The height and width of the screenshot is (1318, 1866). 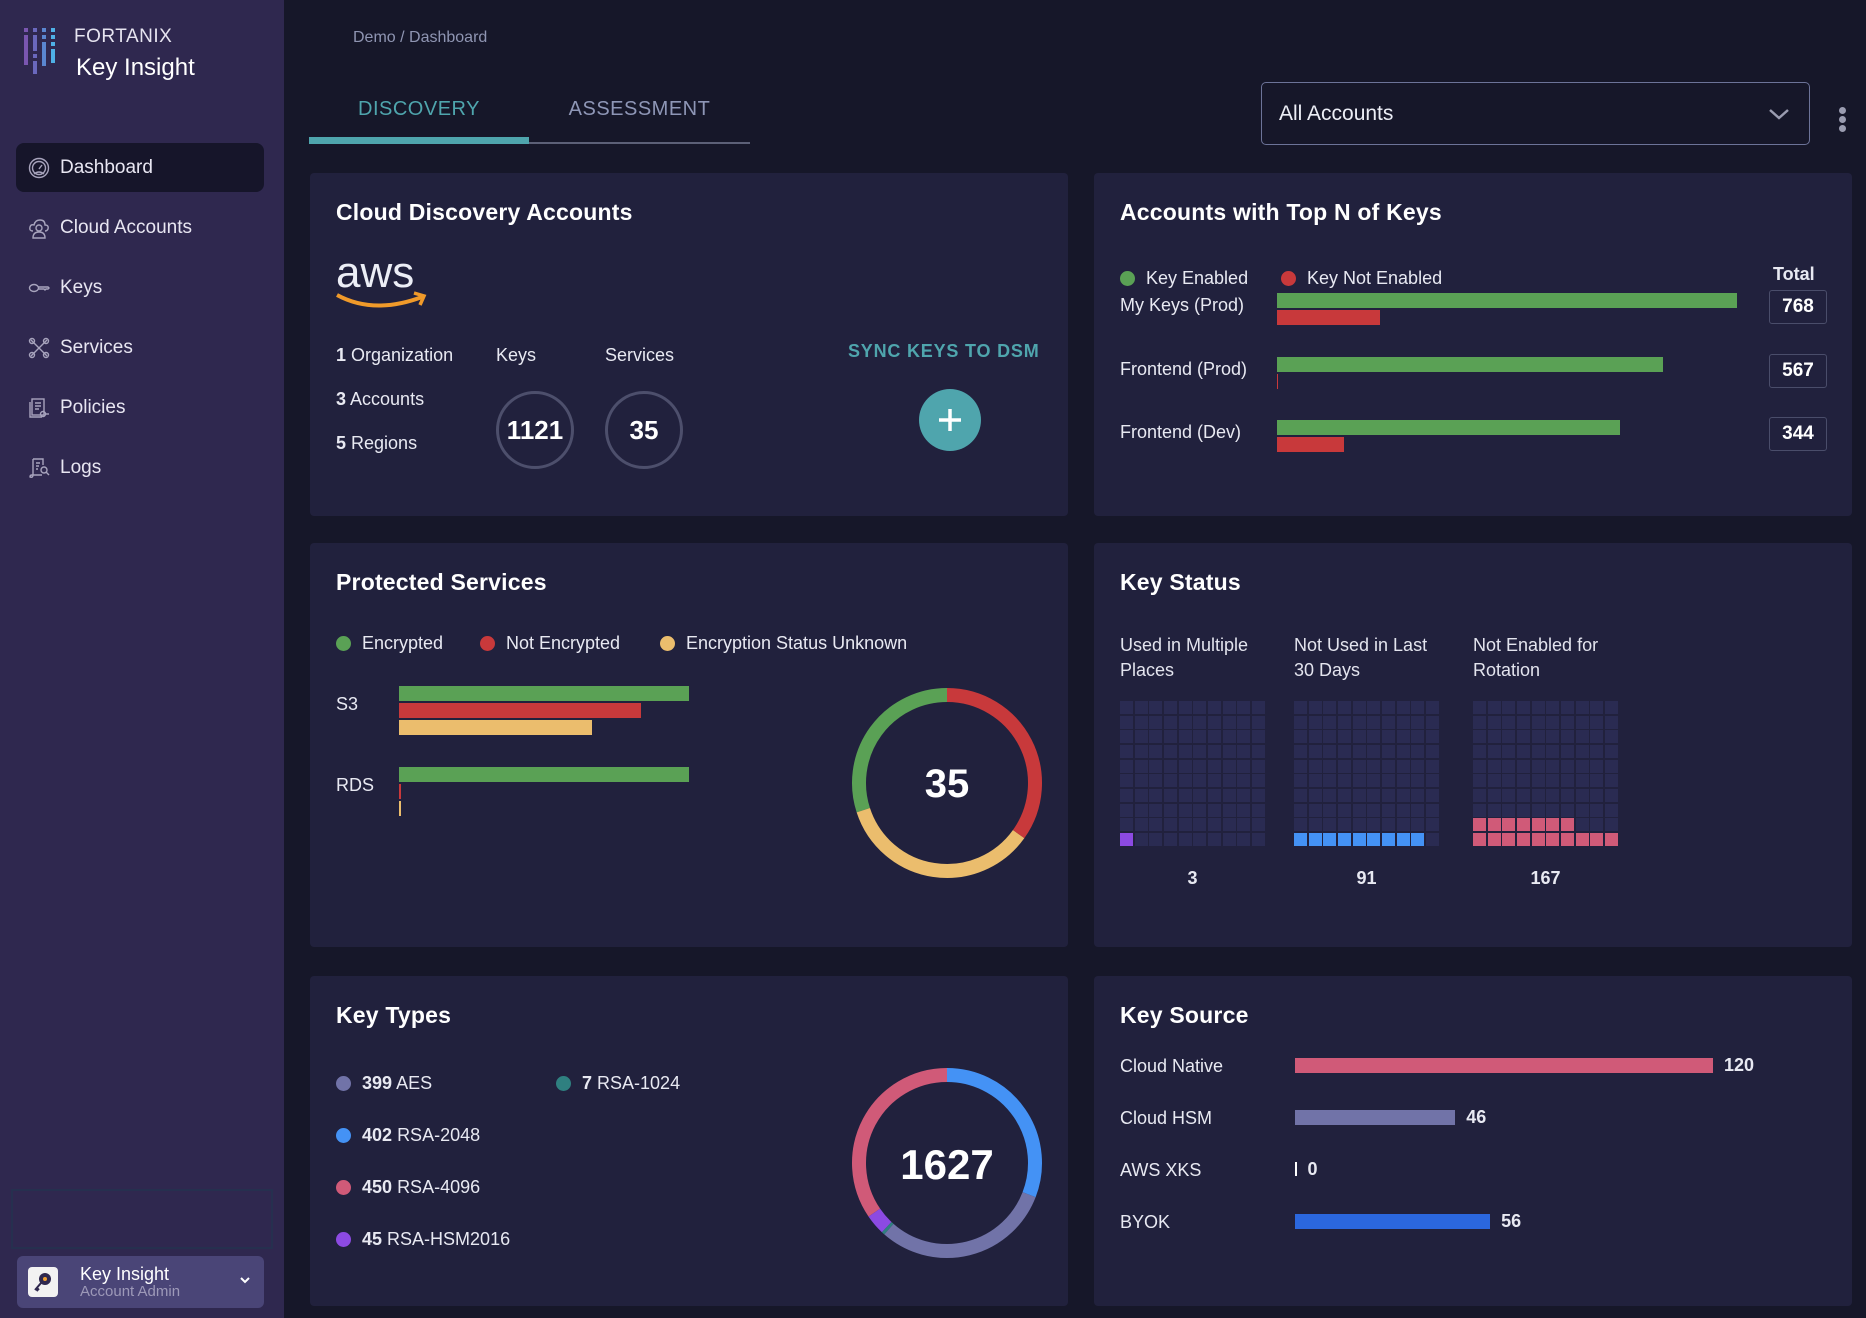 I want to click on category-label: Frontend (Dev), so click(x=1181, y=432).